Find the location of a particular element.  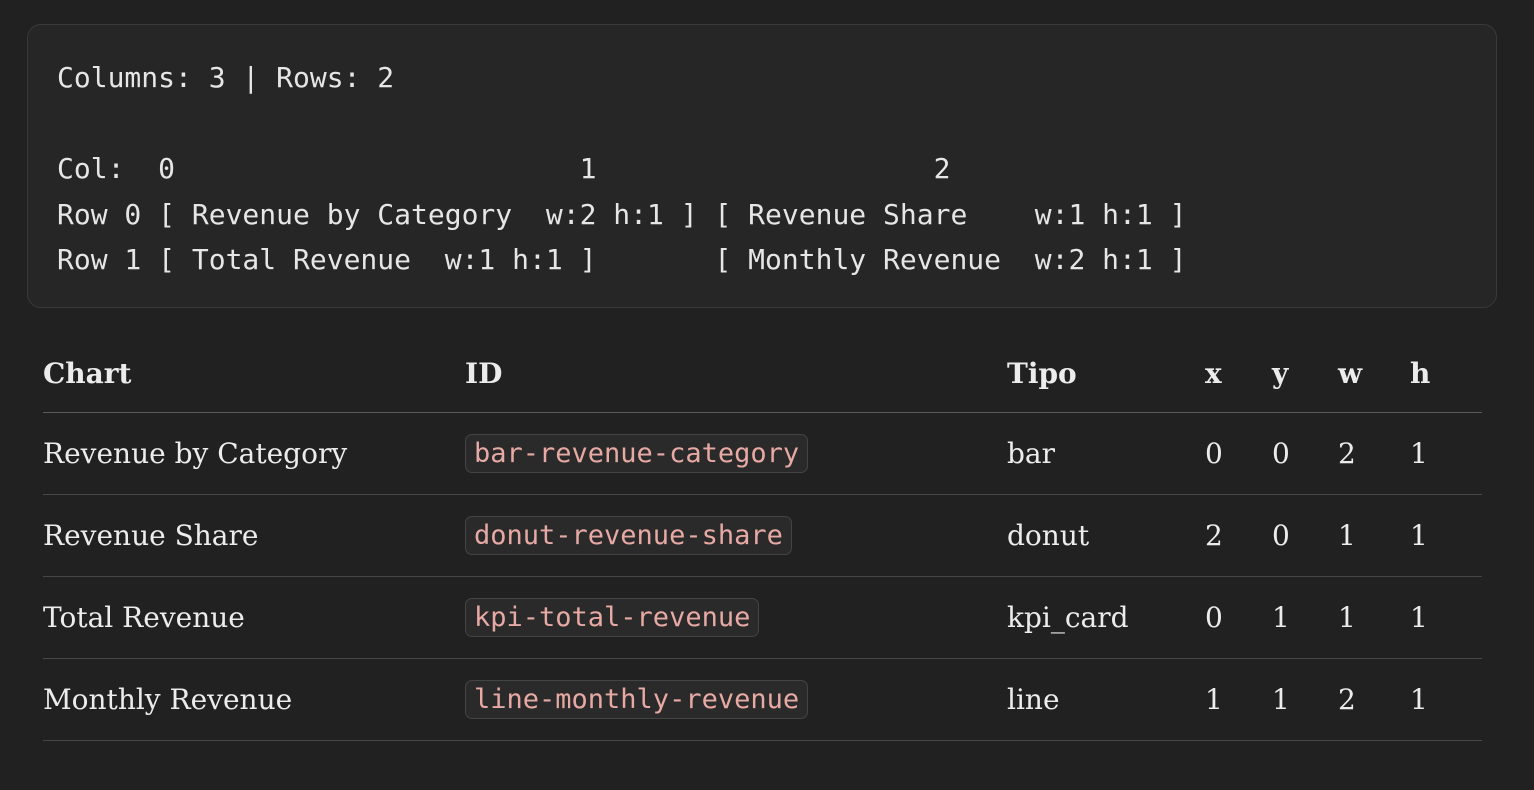

header-chart: Chart is located at coordinates (254, 373).